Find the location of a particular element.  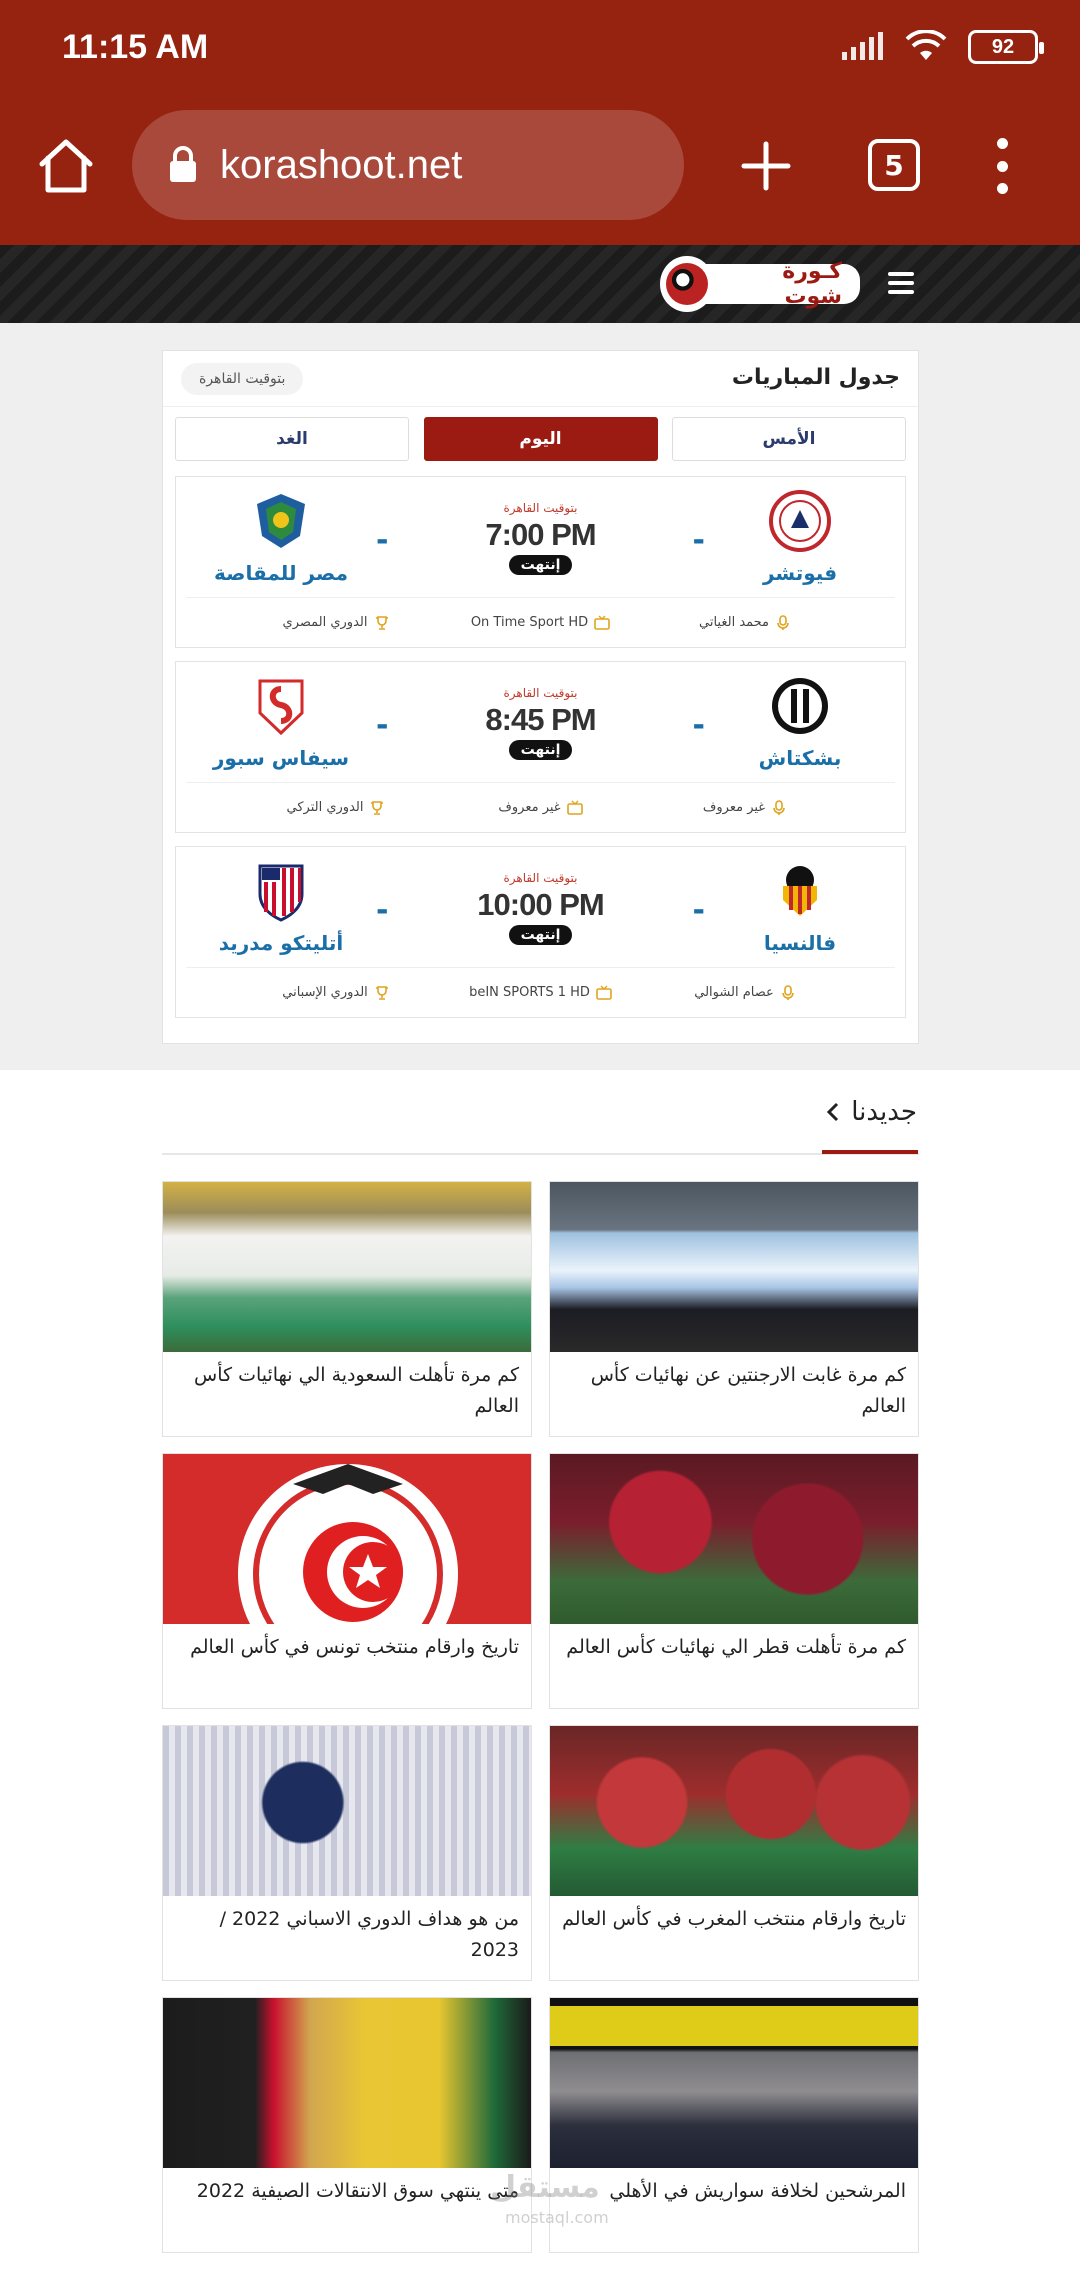

signal-icon is located at coordinates (862, 46).